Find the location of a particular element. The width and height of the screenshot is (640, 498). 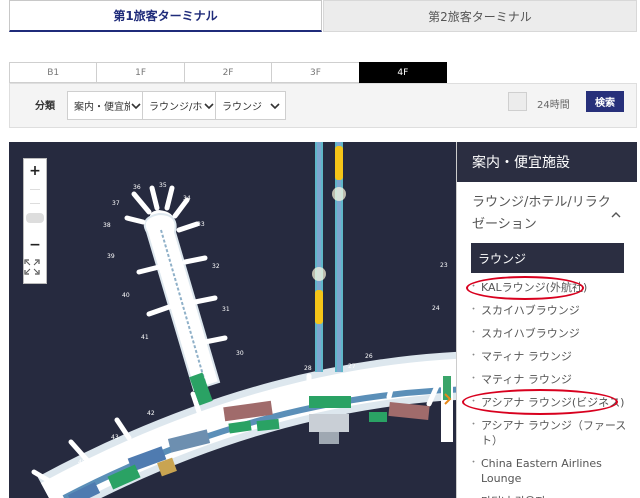

gate-label-40: 40 is located at coordinates (126, 295).